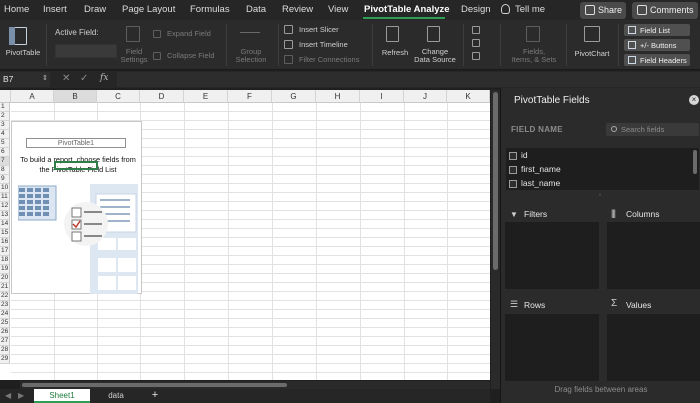 This screenshot has height=403, width=700. Describe the element at coordinates (407, 9) in the screenshot. I see `tab-pivottable-analyze: PivotTable Analyze` at that location.